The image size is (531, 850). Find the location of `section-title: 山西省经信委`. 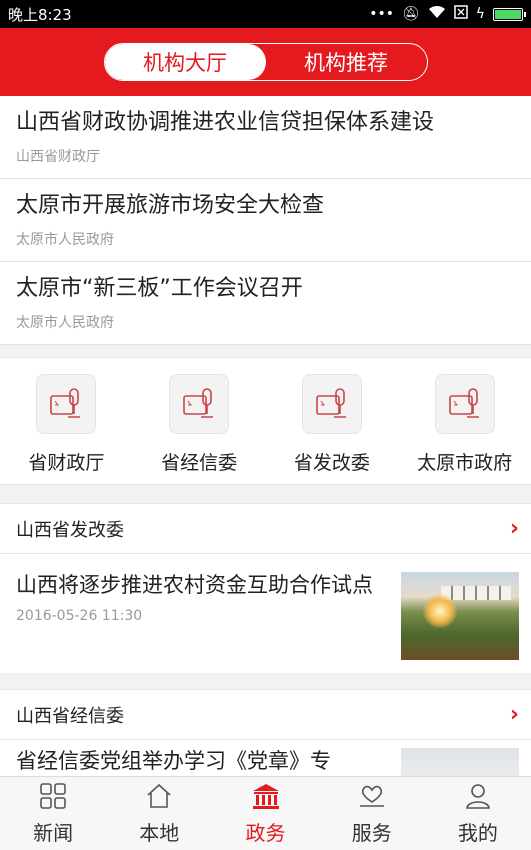

section-title: 山西省经信委 is located at coordinates (70, 716).